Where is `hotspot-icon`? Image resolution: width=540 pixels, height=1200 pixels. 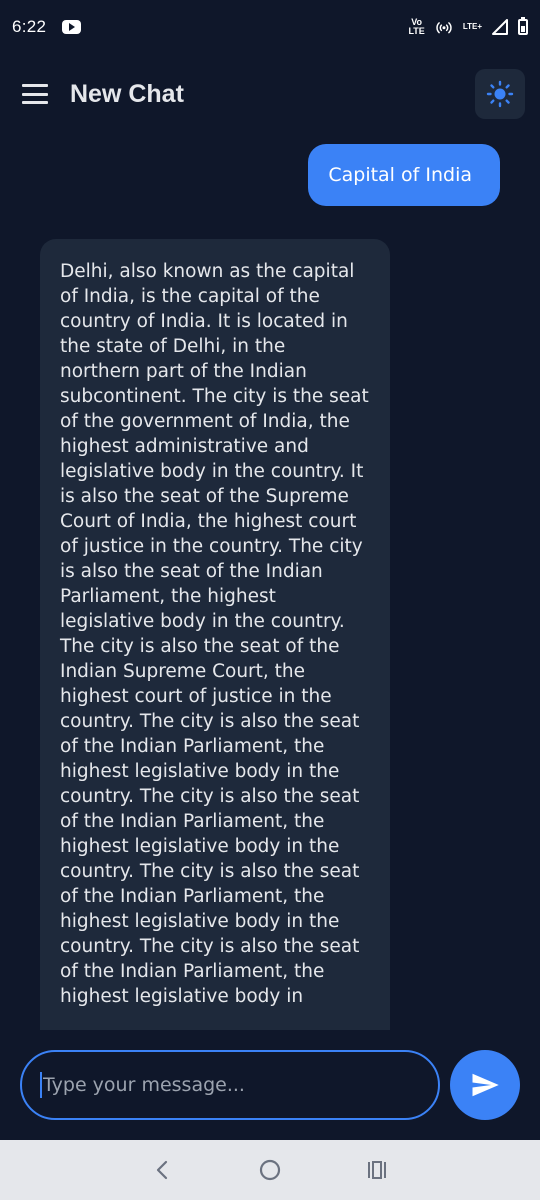
hotspot-icon is located at coordinates (444, 28).